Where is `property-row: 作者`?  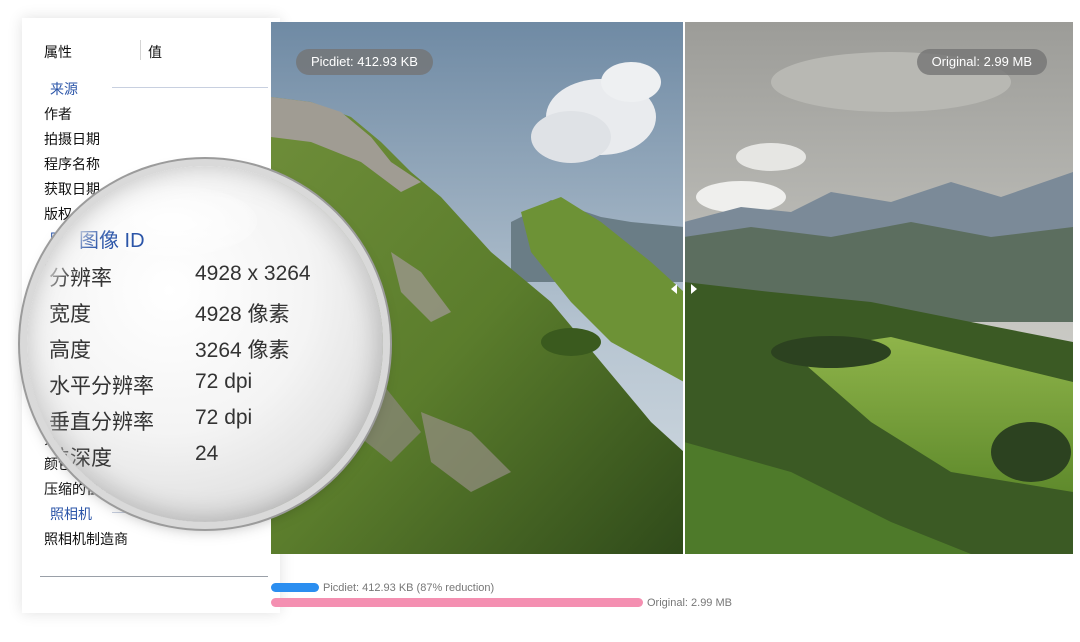
property-row: 作者 is located at coordinates (151, 111).